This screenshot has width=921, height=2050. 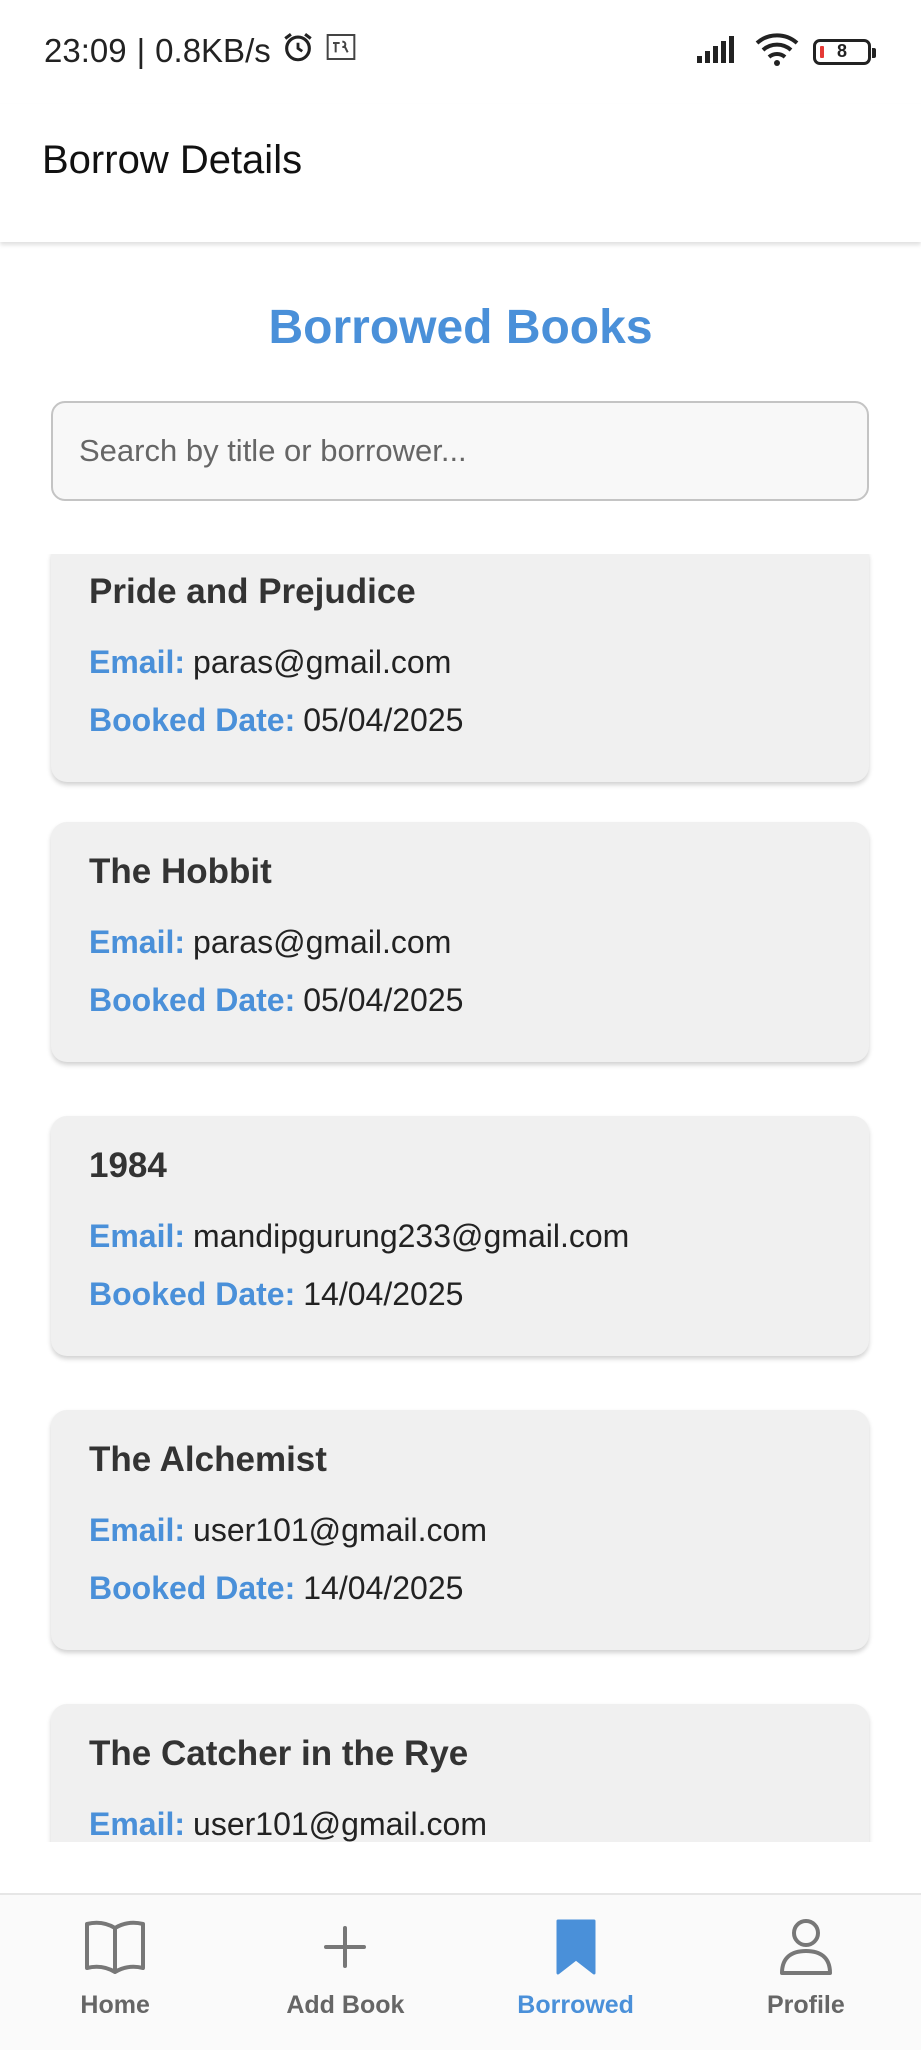 I want to click on plus-icon, so click(x=345, y=1947).